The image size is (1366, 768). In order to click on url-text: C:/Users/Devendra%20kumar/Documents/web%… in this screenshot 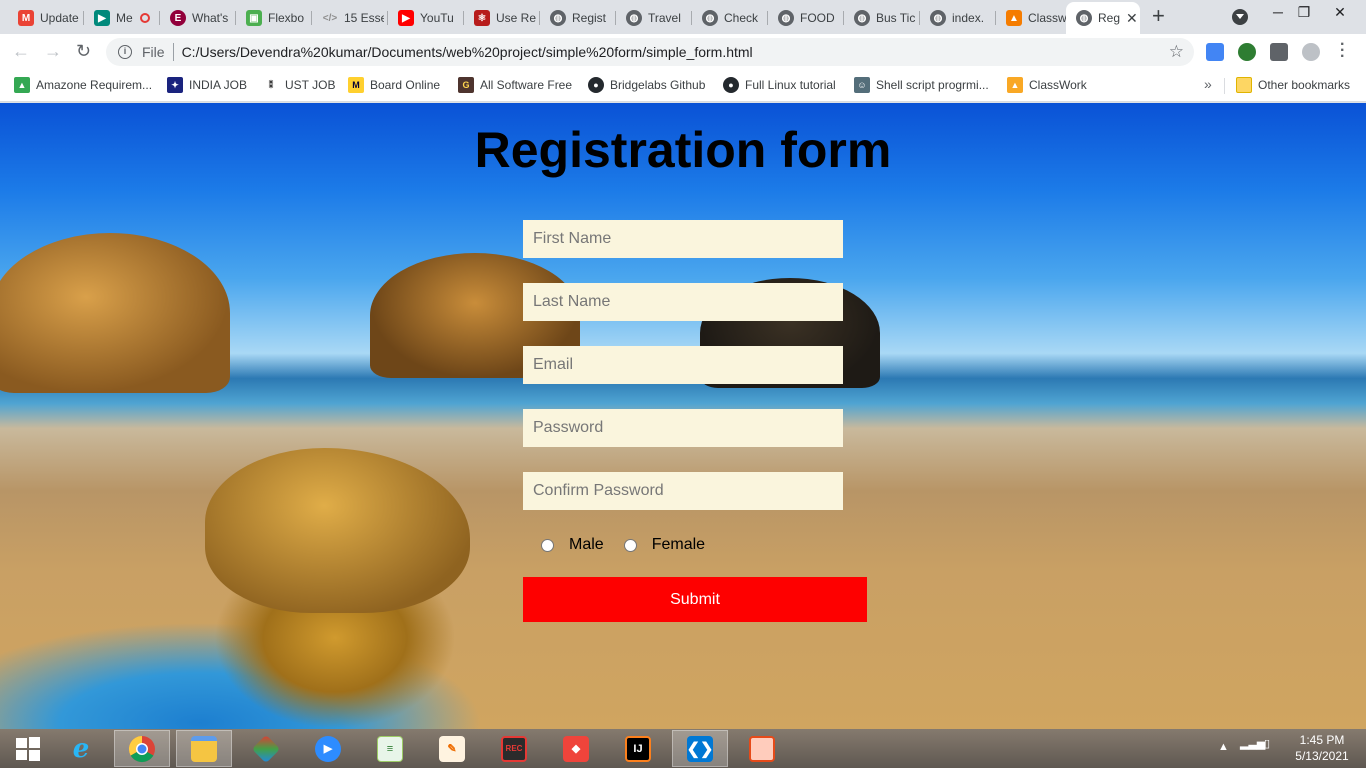, I will do `click(467, 52)`.